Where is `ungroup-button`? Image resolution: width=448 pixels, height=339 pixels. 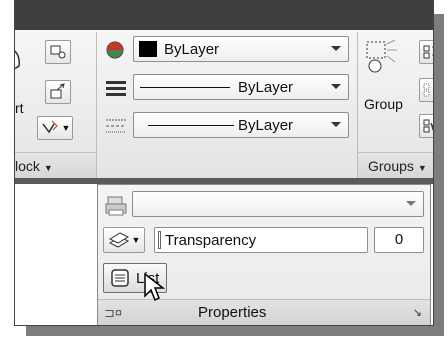 ungroup-button is located at coordinates (426, 52).